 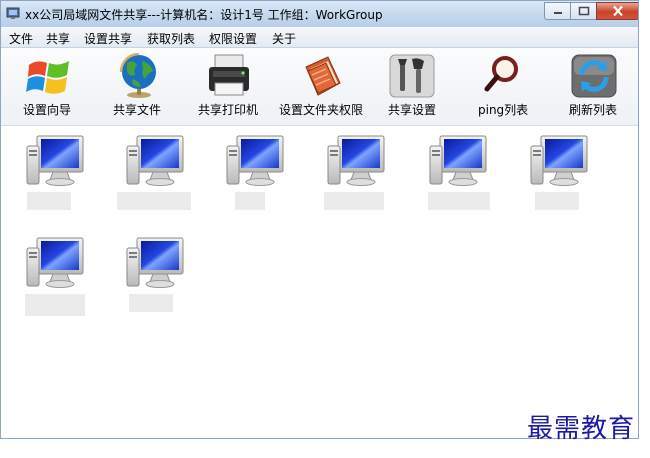 I want to click on watermark-text: 最需教育, so click(x=581, y=429).